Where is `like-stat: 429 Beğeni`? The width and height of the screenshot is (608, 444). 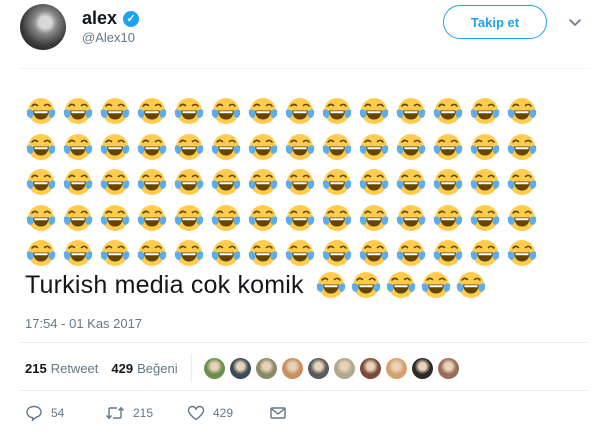 like-stat: 429 Beğeni is located at coordinates (144, 368).